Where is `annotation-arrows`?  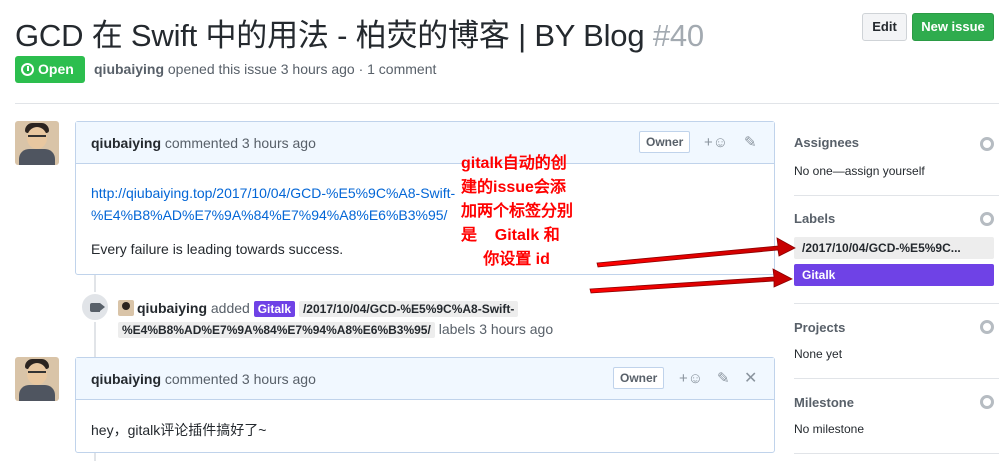 annotation-arrows is located at coordinates (692, 265).